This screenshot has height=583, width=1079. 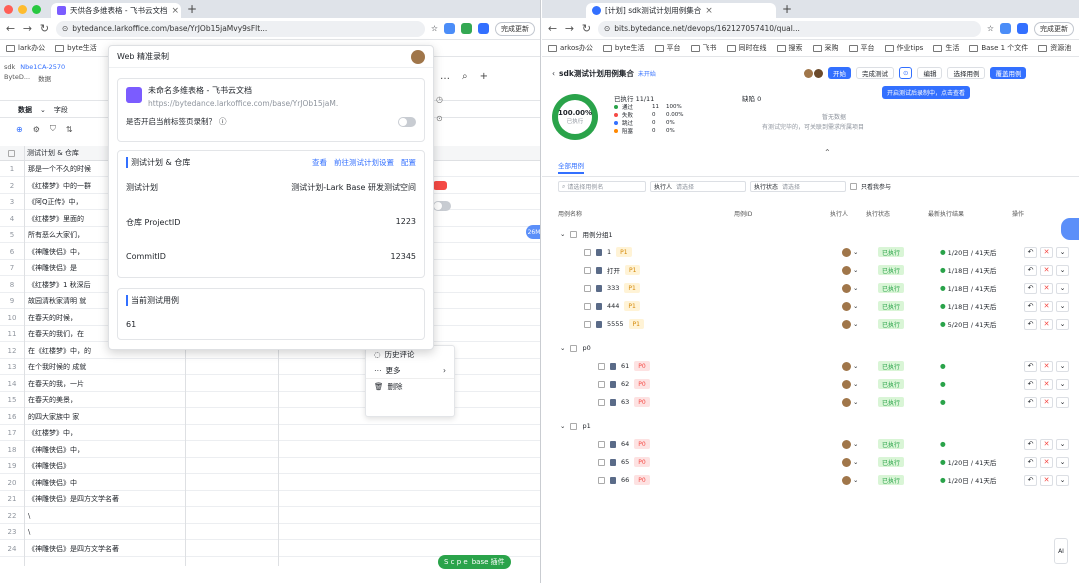 I want to click on minimize-window-icon, so click(x=22, y=9).